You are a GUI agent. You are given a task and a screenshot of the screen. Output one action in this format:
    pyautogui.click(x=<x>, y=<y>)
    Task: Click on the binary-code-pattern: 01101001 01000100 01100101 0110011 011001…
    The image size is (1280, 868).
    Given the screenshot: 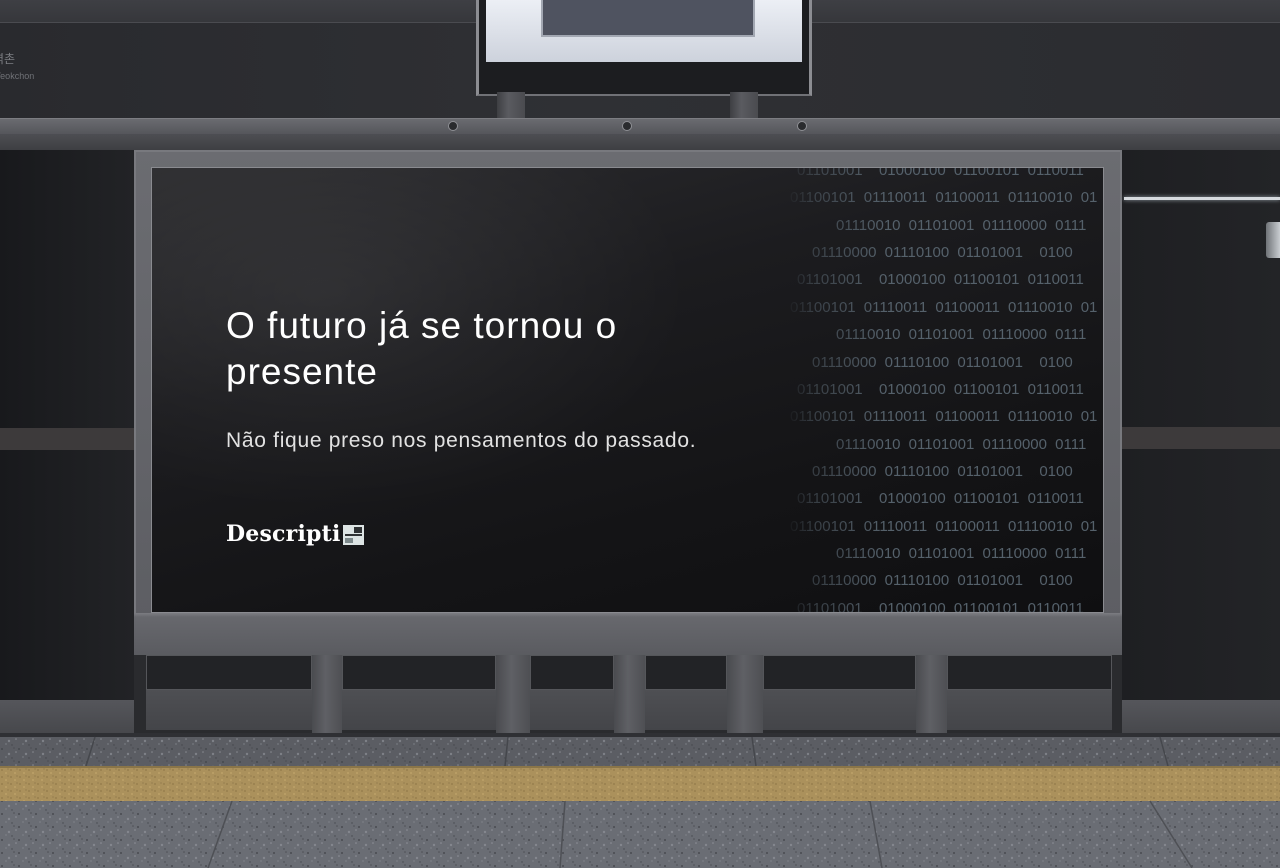 What is the action you would take?
    pyautogui.click(x=944, y=390)
    